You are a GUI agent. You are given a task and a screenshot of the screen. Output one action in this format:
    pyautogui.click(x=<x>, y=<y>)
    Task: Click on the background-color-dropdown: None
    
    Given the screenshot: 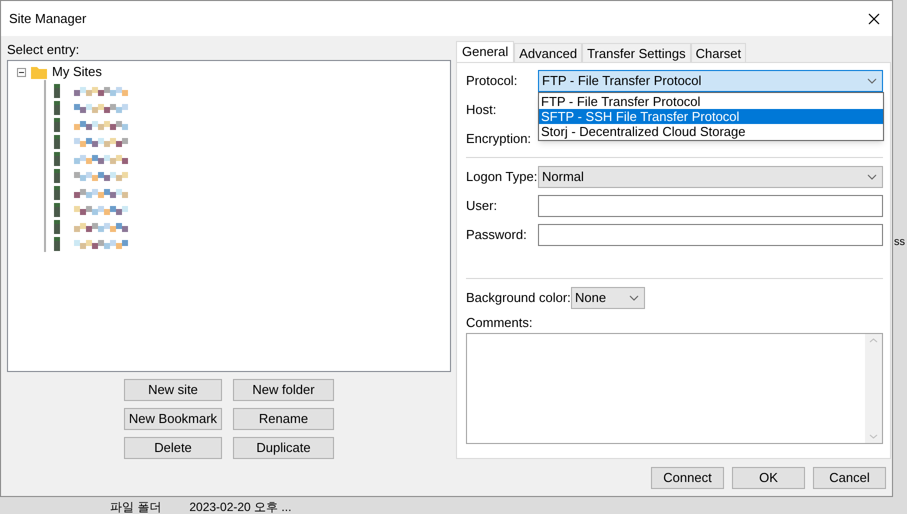 What is the action you would take?
    pyautogui.click(x=608, y=298)
    